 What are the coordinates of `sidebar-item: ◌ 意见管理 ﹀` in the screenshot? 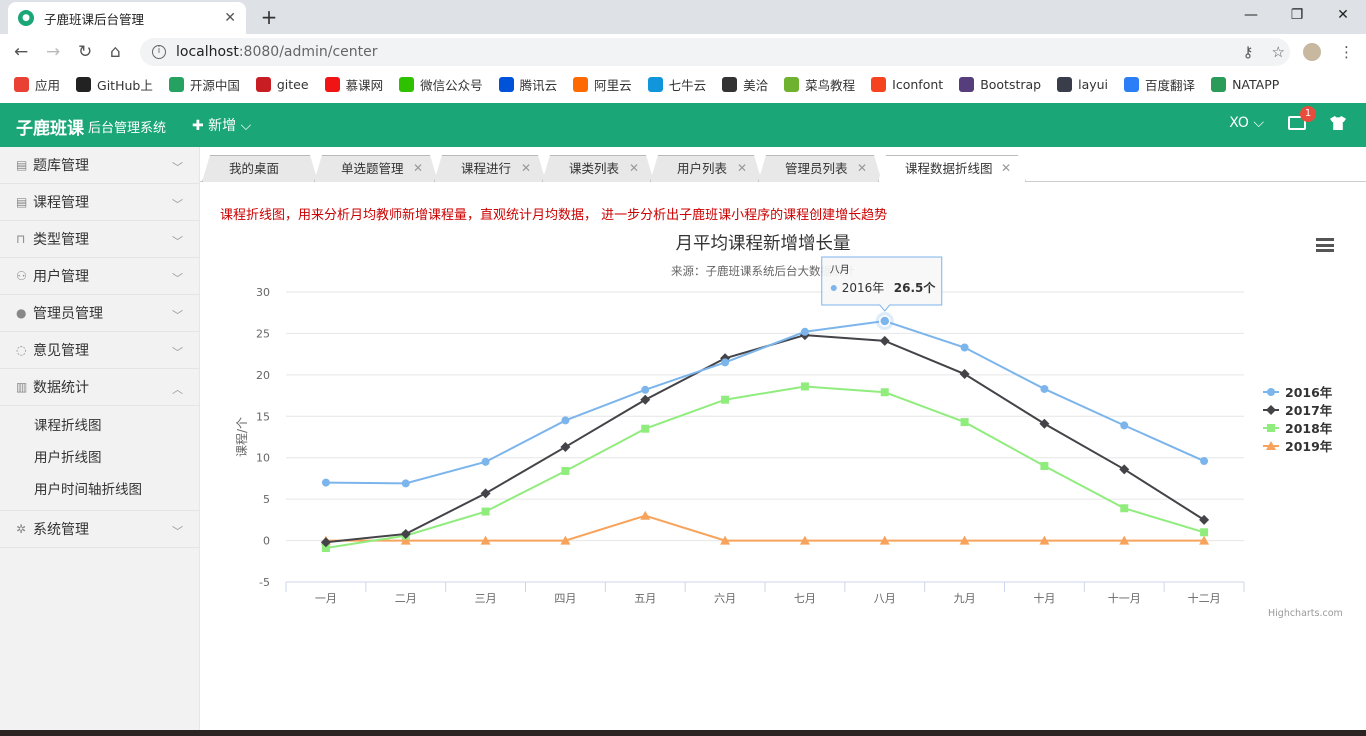 It's located at (99, 350).